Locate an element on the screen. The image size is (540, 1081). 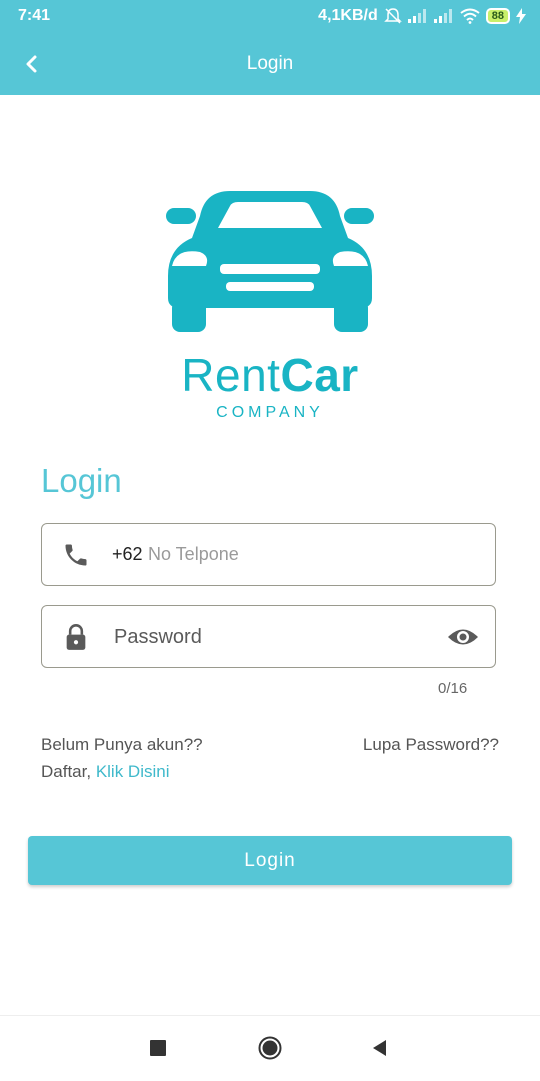
phone-icon is located at coordinates (76, 555).